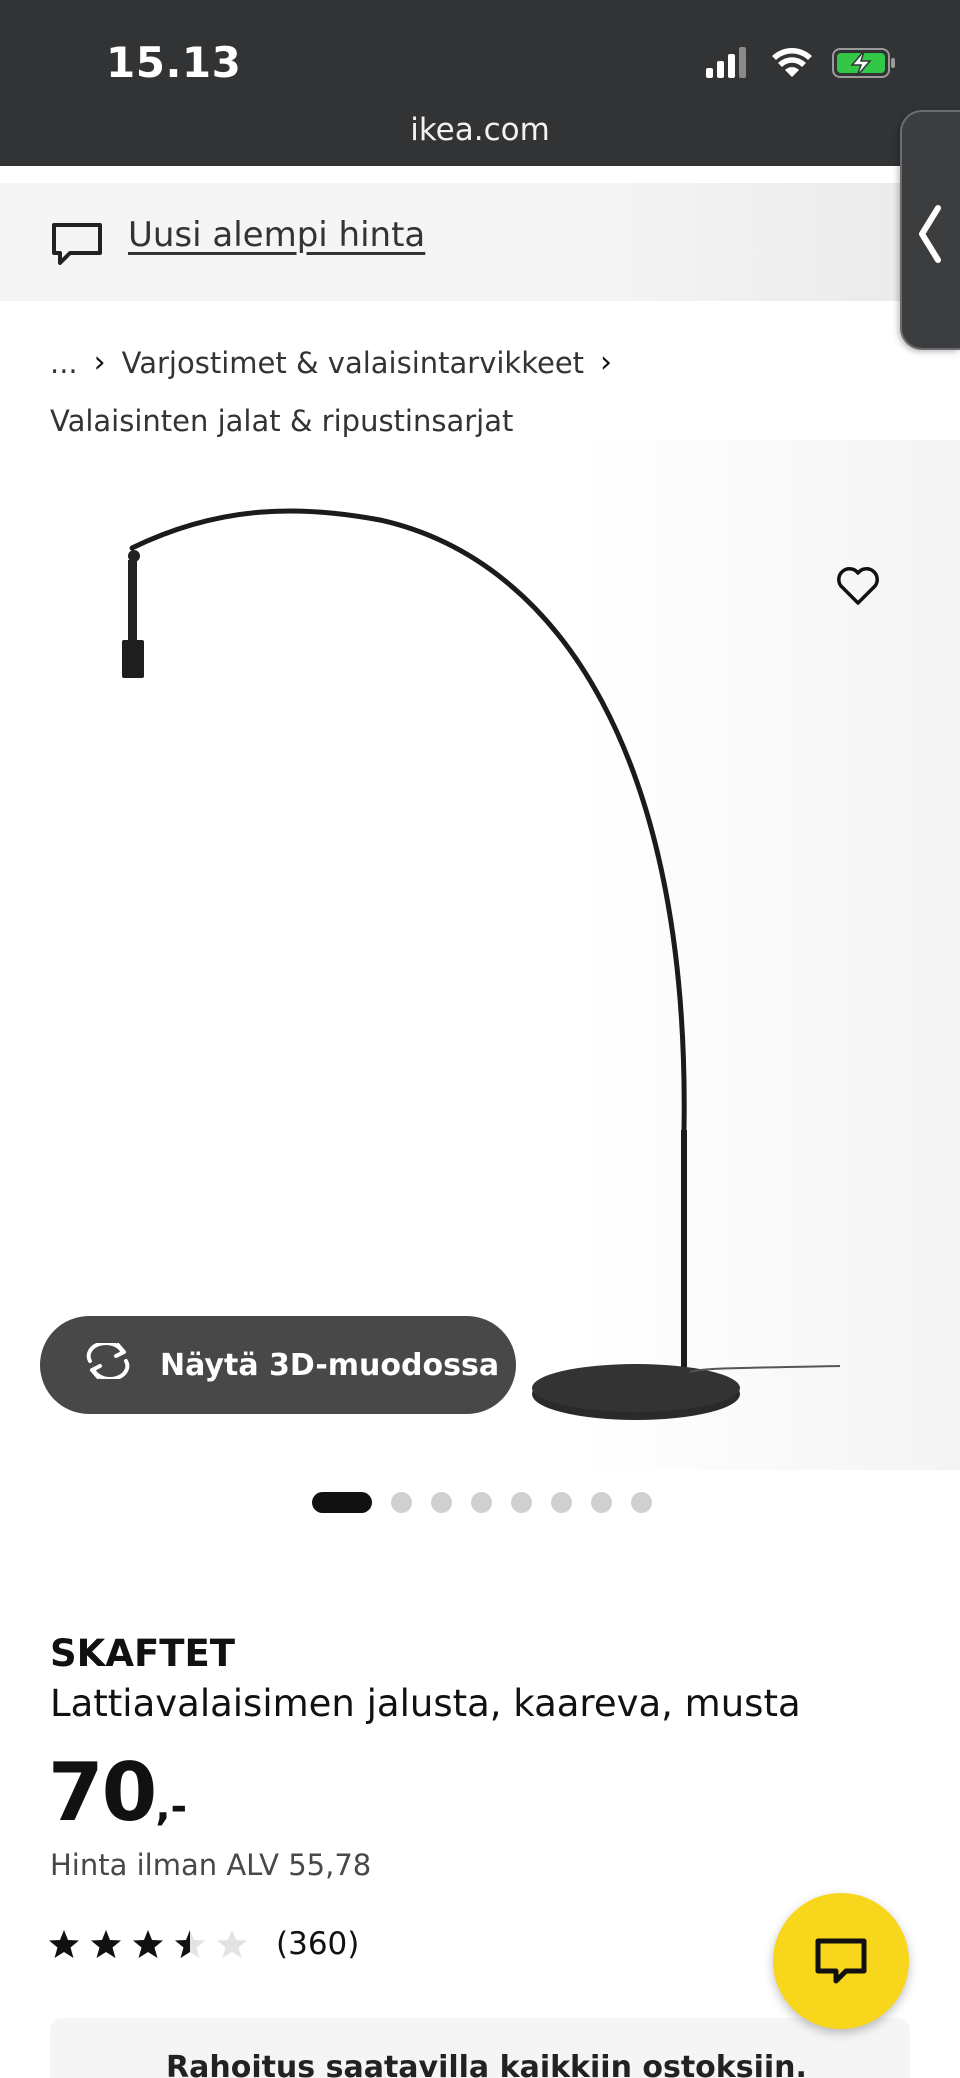 This screenshot has height=2078, width=960. I want to click on financing-text: Rahoitus saatavilla kaikkiin ostoksiin., so click(486, 2064).